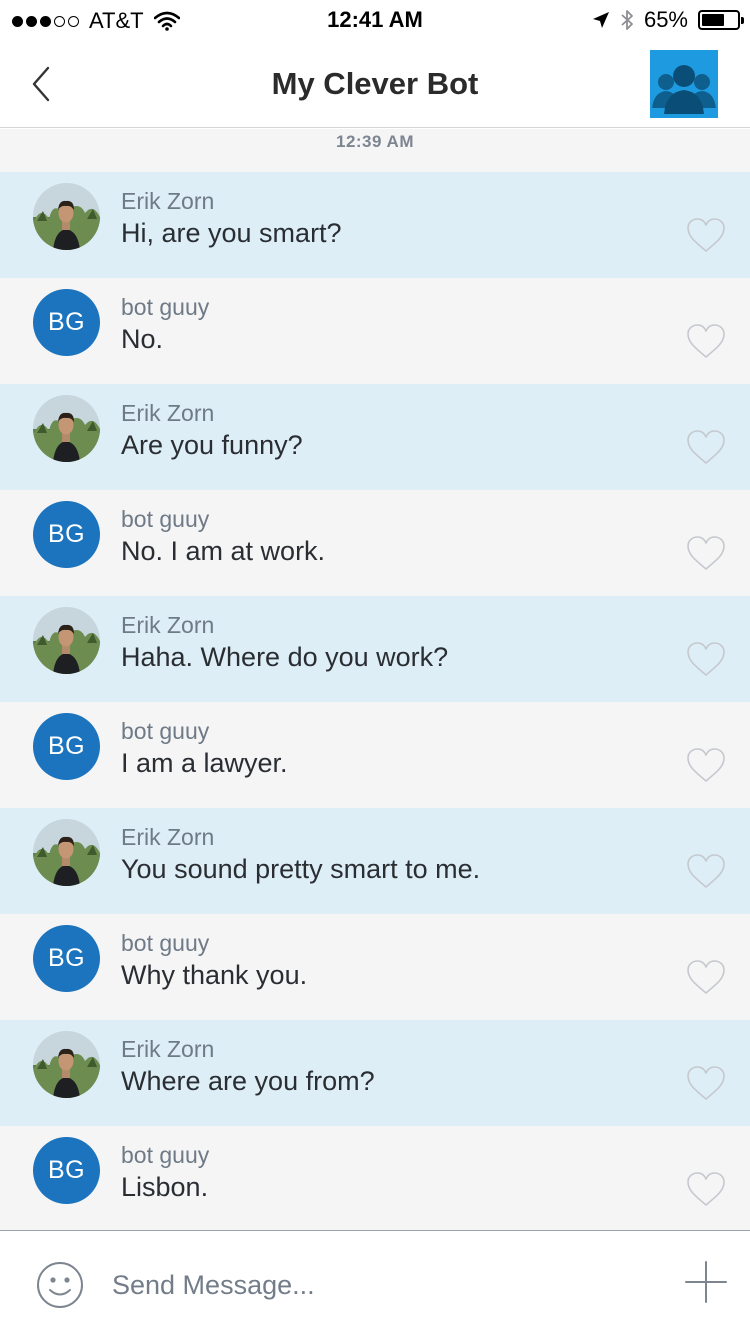  Describe the element at coordinates (231, 233) in the screenshot. I see `message-text: Hi, are you smart?` at that location.